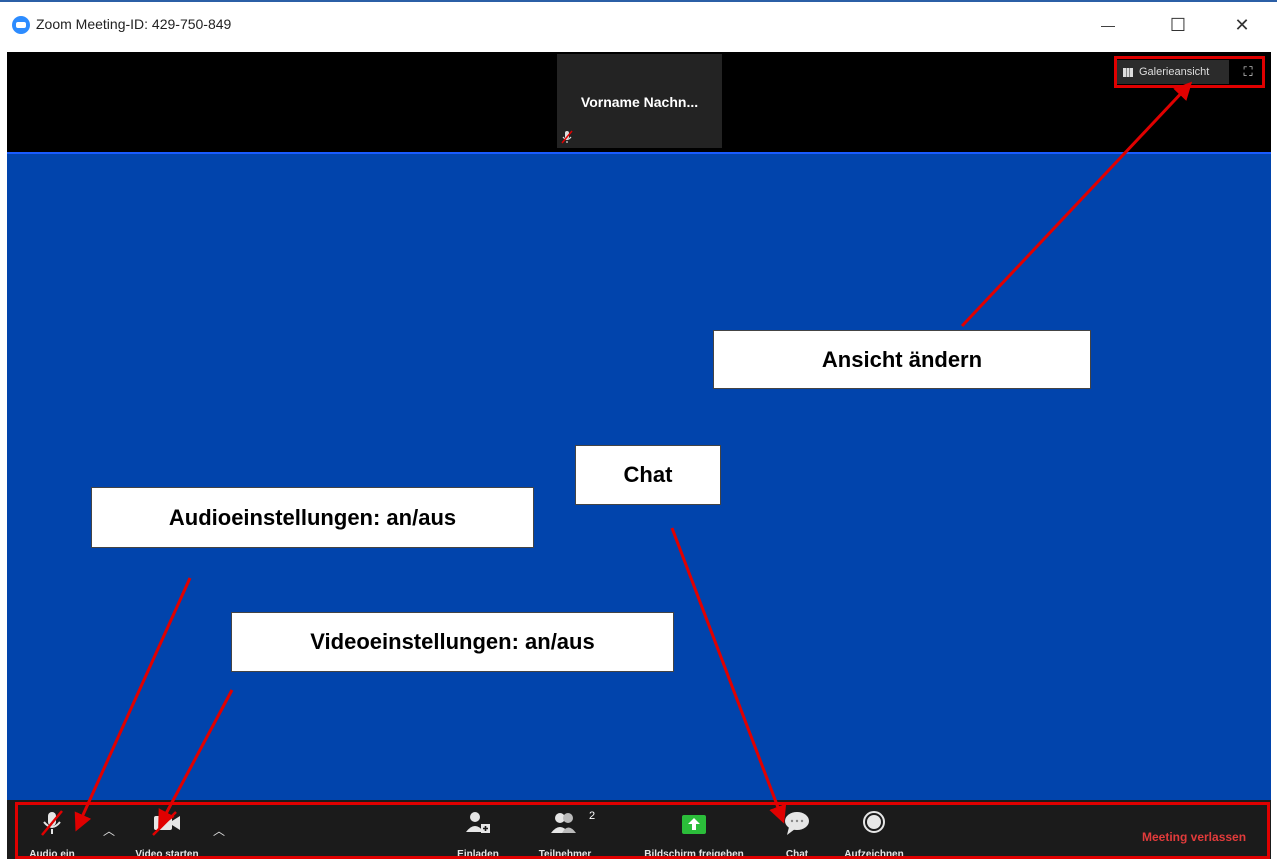  What do you see at coordinates (567, 137) in the screenshot?
I see `muted-mic-icon` at bounding box center [567, 137].